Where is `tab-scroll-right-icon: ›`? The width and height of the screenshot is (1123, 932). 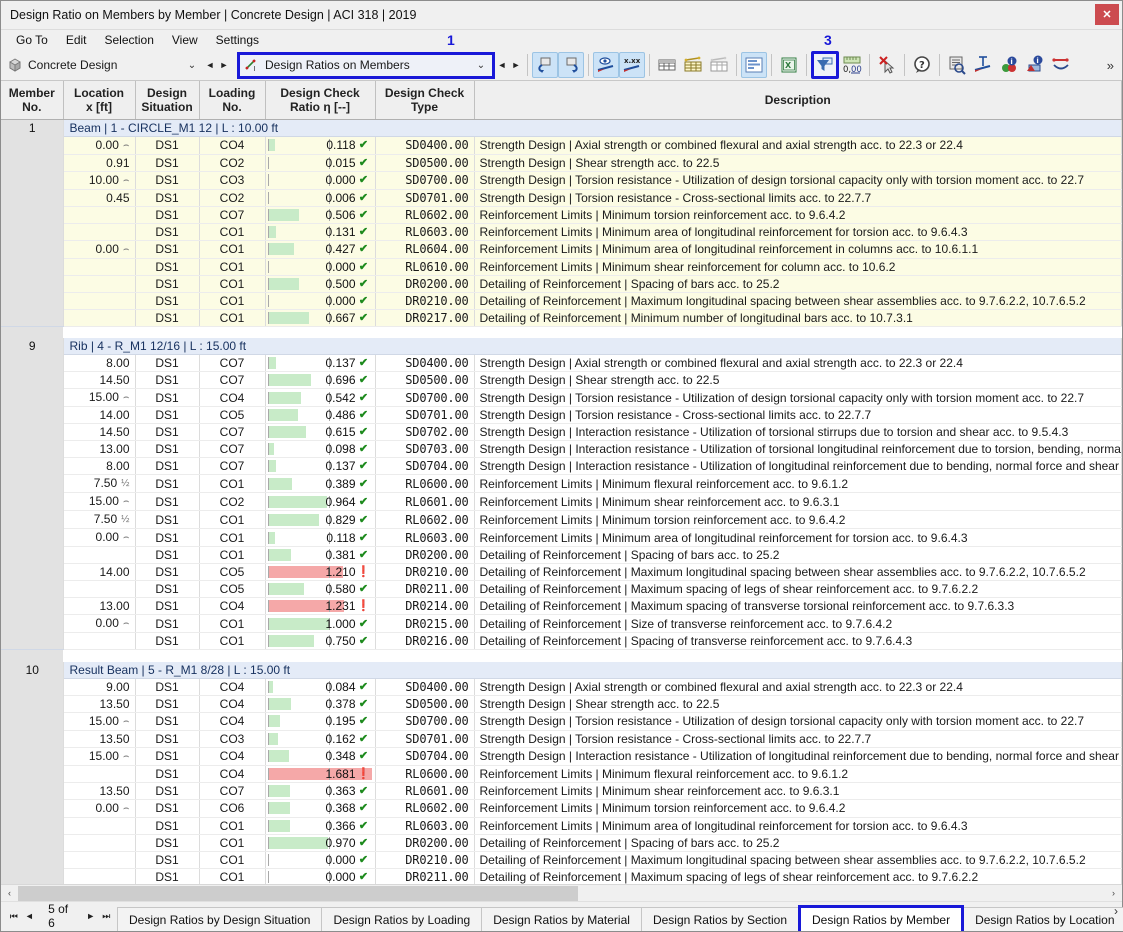
tab-scroll-right-icon: › is located at coordinates (1116, 911).